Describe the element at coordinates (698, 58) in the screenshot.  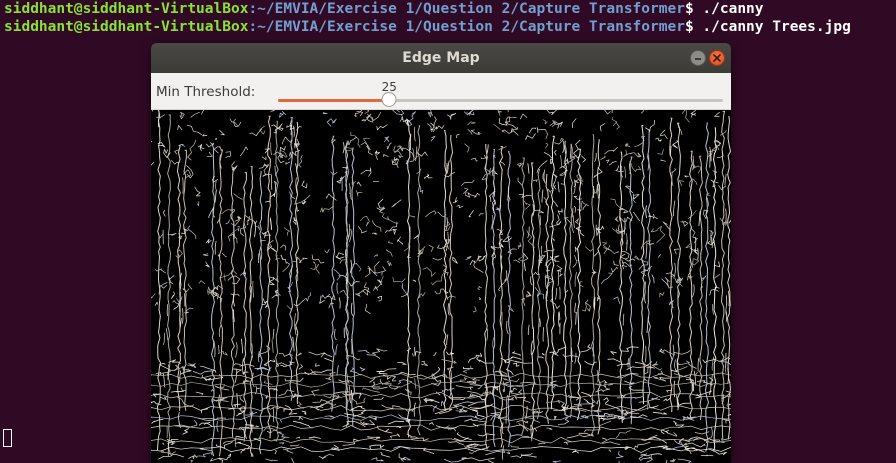
I see `minimize-button` at that location.